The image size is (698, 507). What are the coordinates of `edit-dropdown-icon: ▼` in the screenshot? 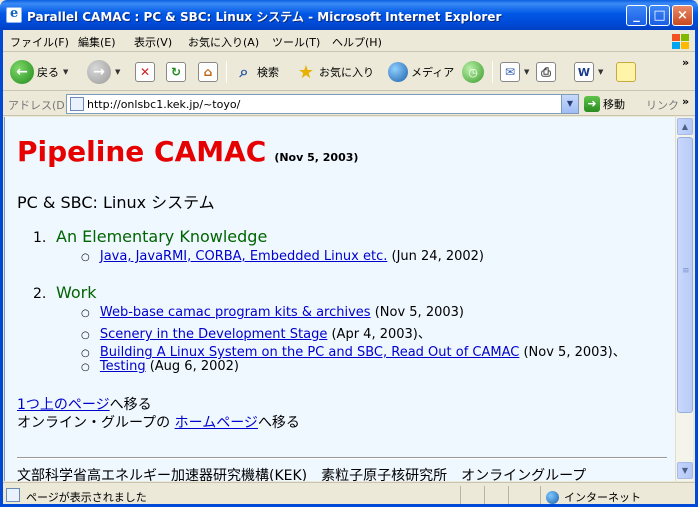 It's located at (600, 72).